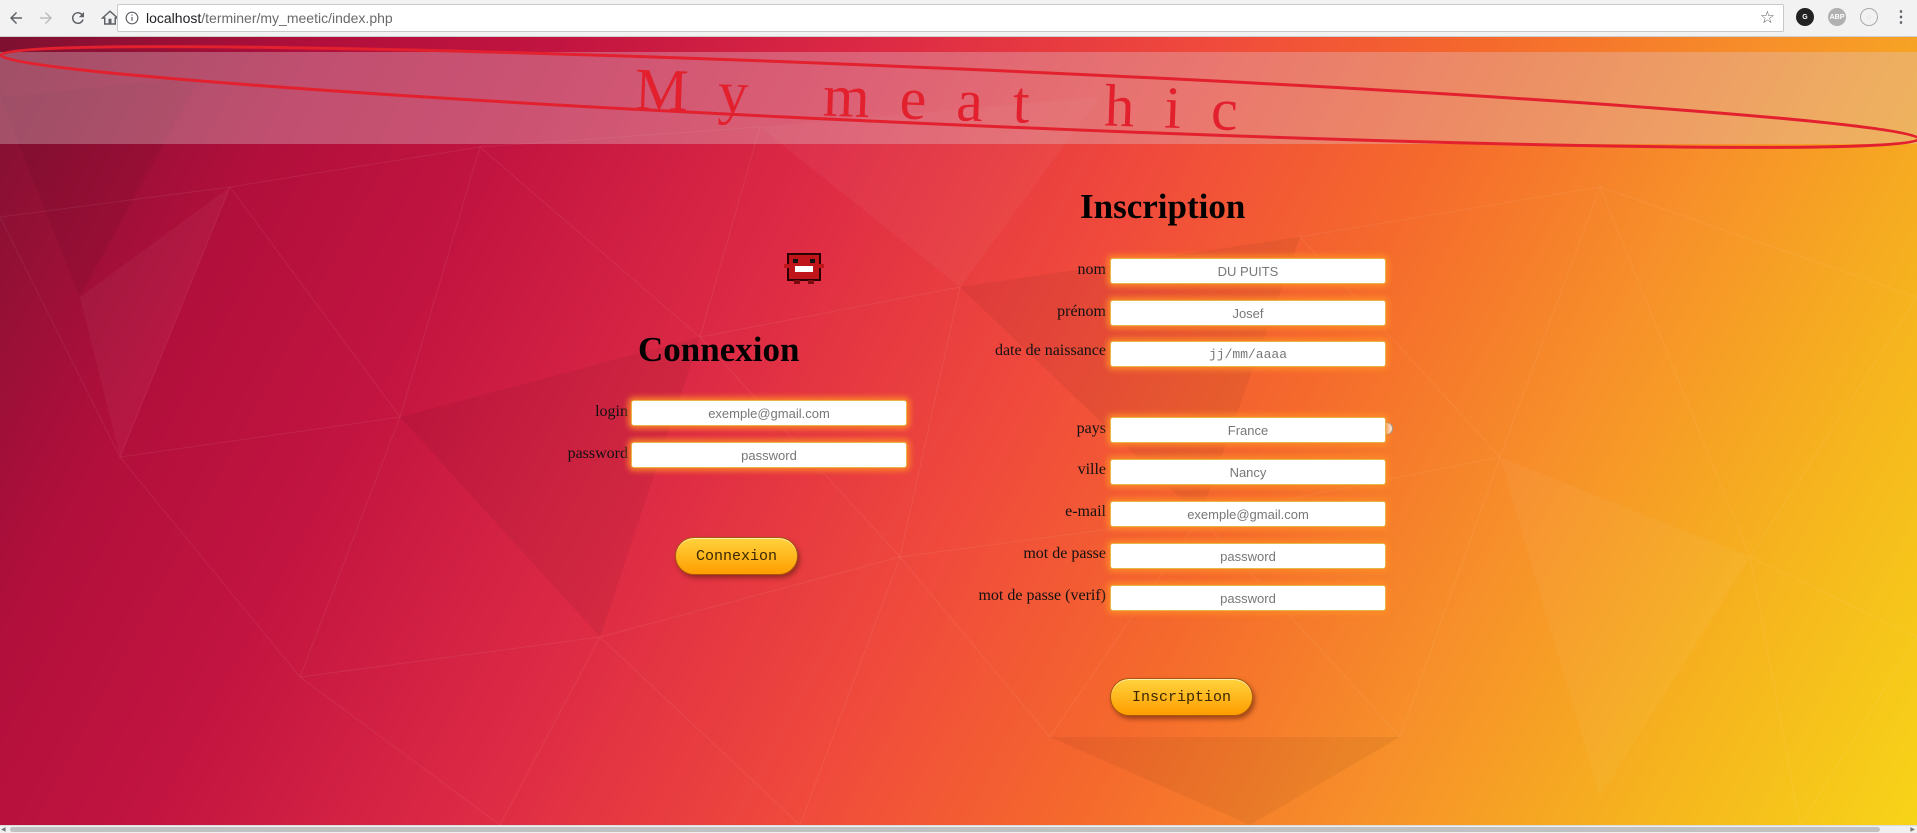 The height and width of the screenshot is (833, 1917). What do you see at coordinates (1163, 206) in the screenshot?
I see `signup-heading: Inscription` at bounding box center [1163, 206].